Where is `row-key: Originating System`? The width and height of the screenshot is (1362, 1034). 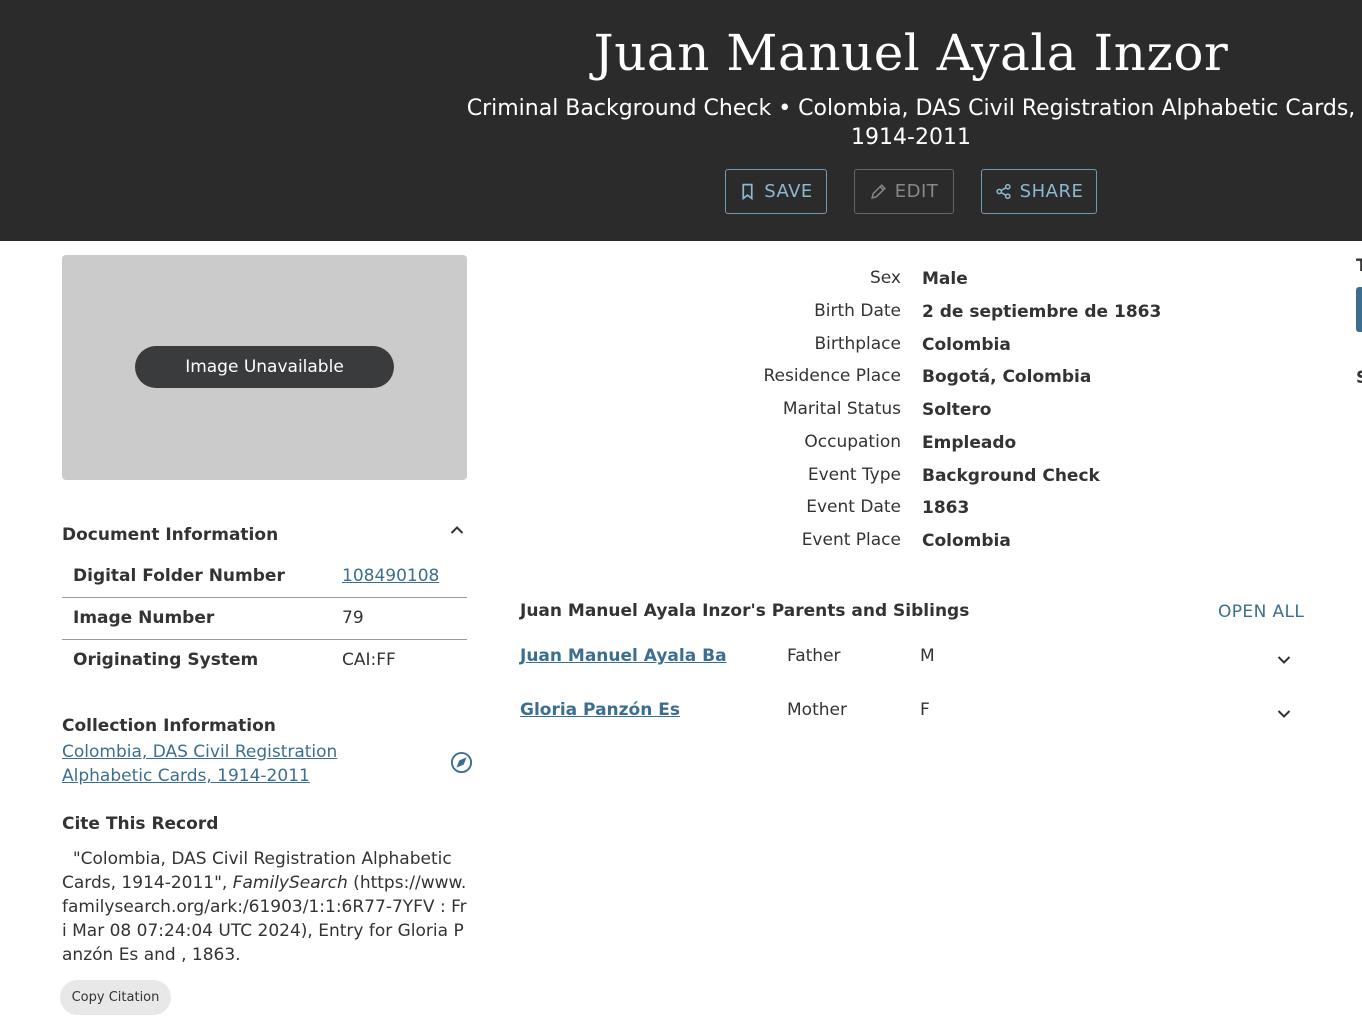 row-key: Originating System is located at coordinates (166, 660).